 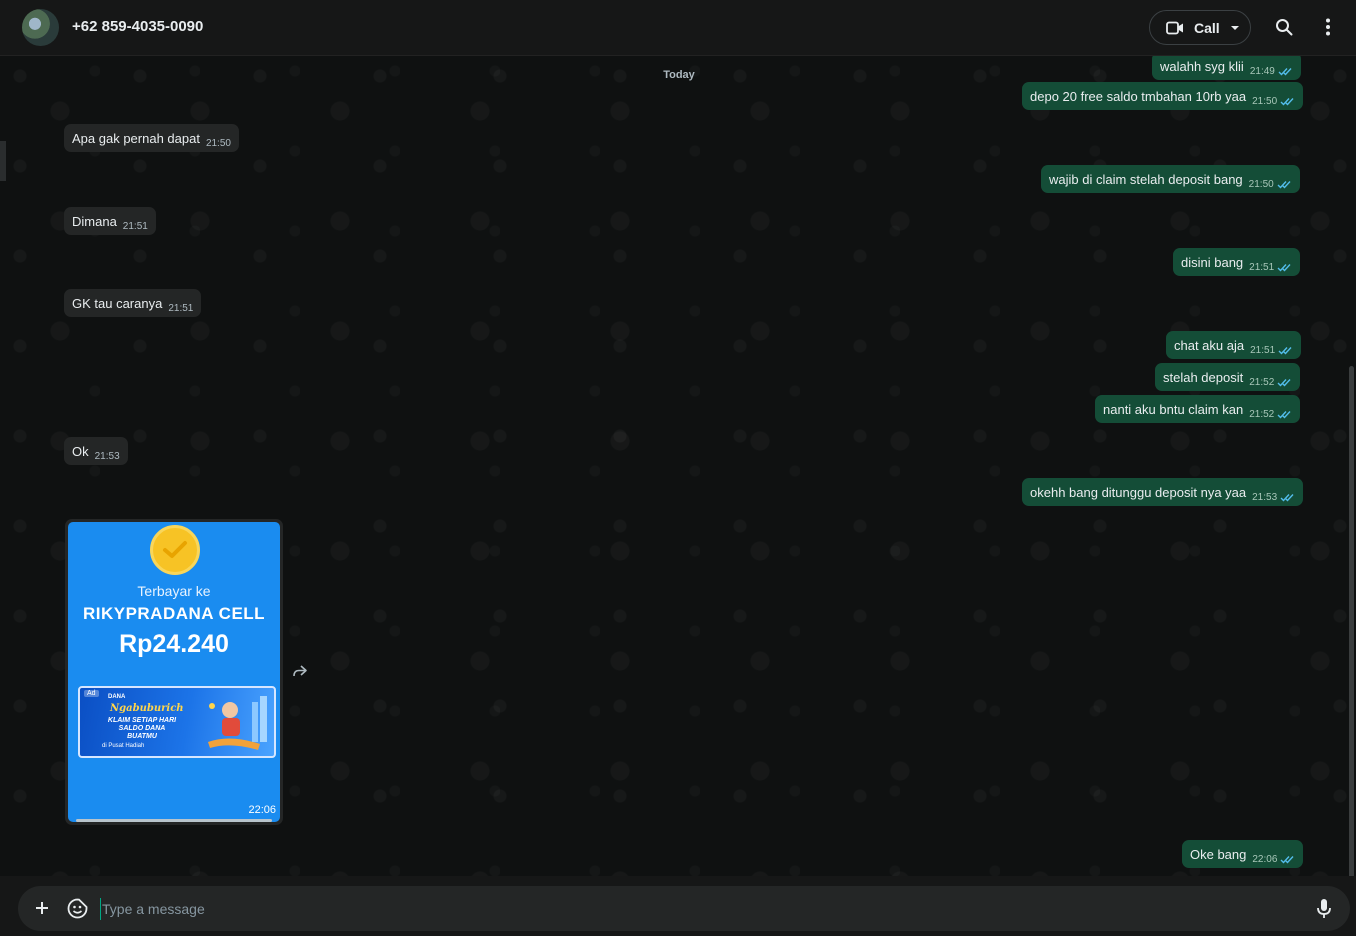 I want to click on ad-tag: Ad, so click(x=91, y=693).